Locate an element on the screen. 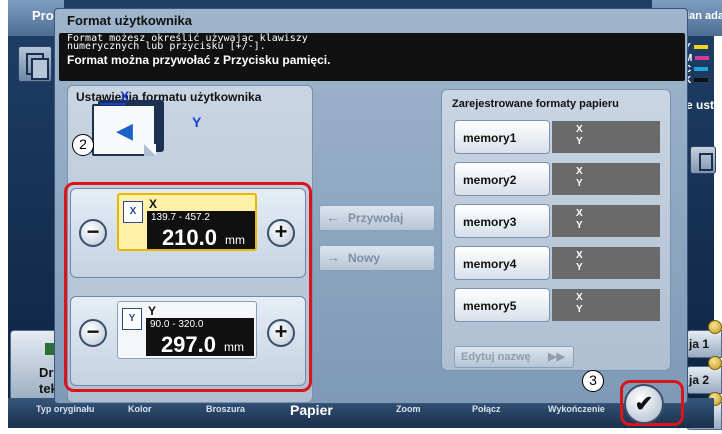  x-plus-button: + is located at coordinates (281, 233).